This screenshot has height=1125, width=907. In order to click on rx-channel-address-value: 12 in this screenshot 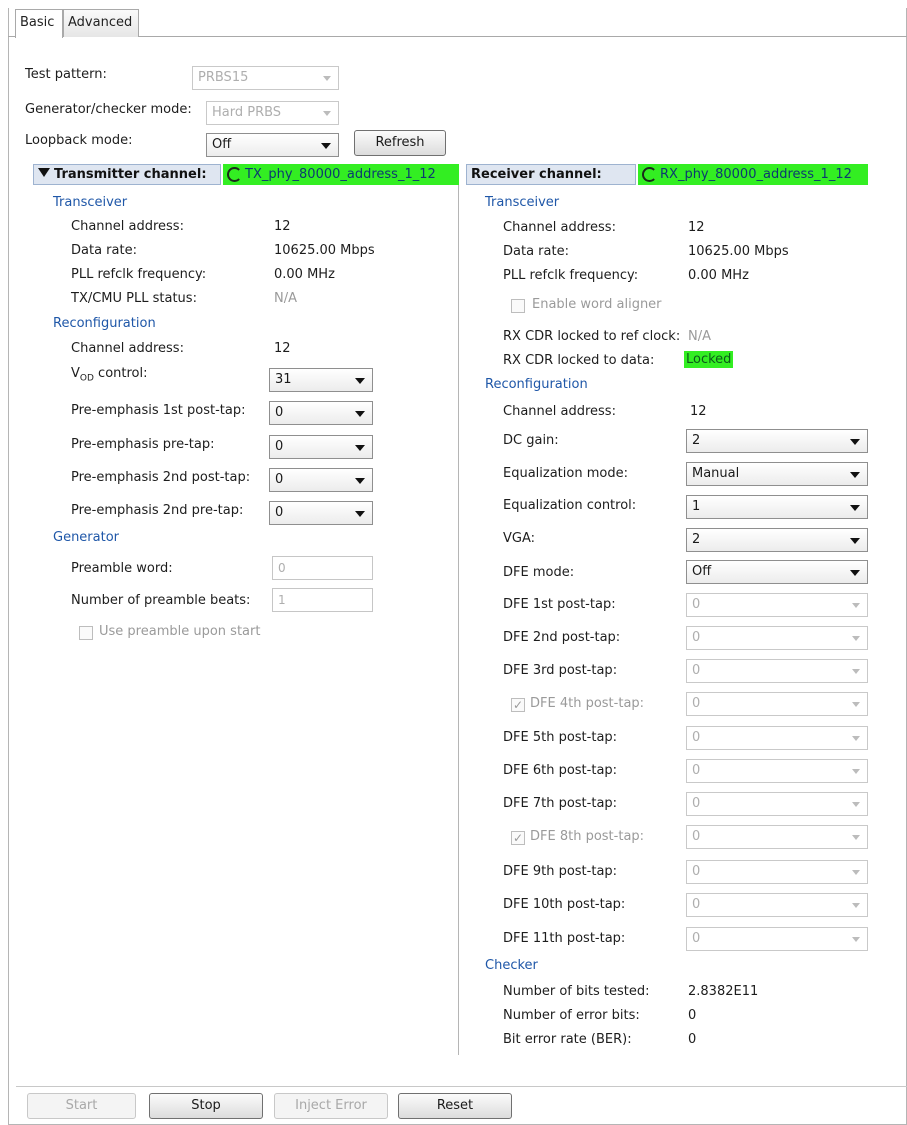, I will do `click(696, 227)`.